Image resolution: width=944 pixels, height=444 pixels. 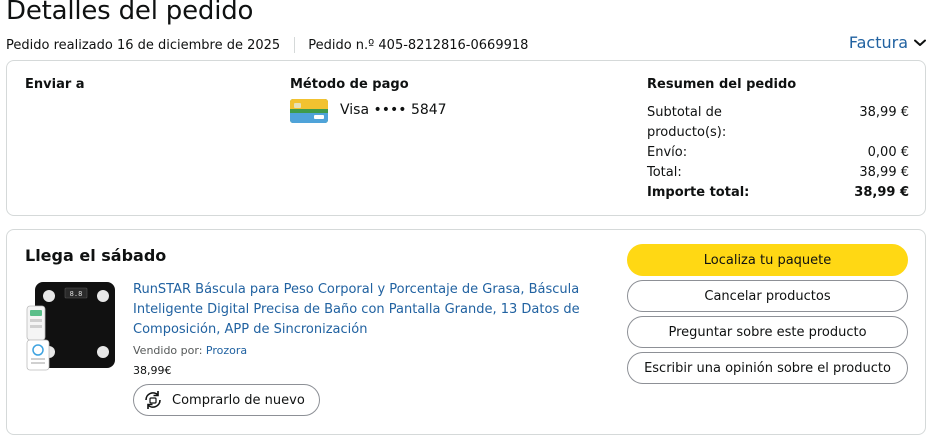 What do you see at coordinates (309, 111) in the screenshot?
I see `visa-card-icon` at bounding box center [309, 111].